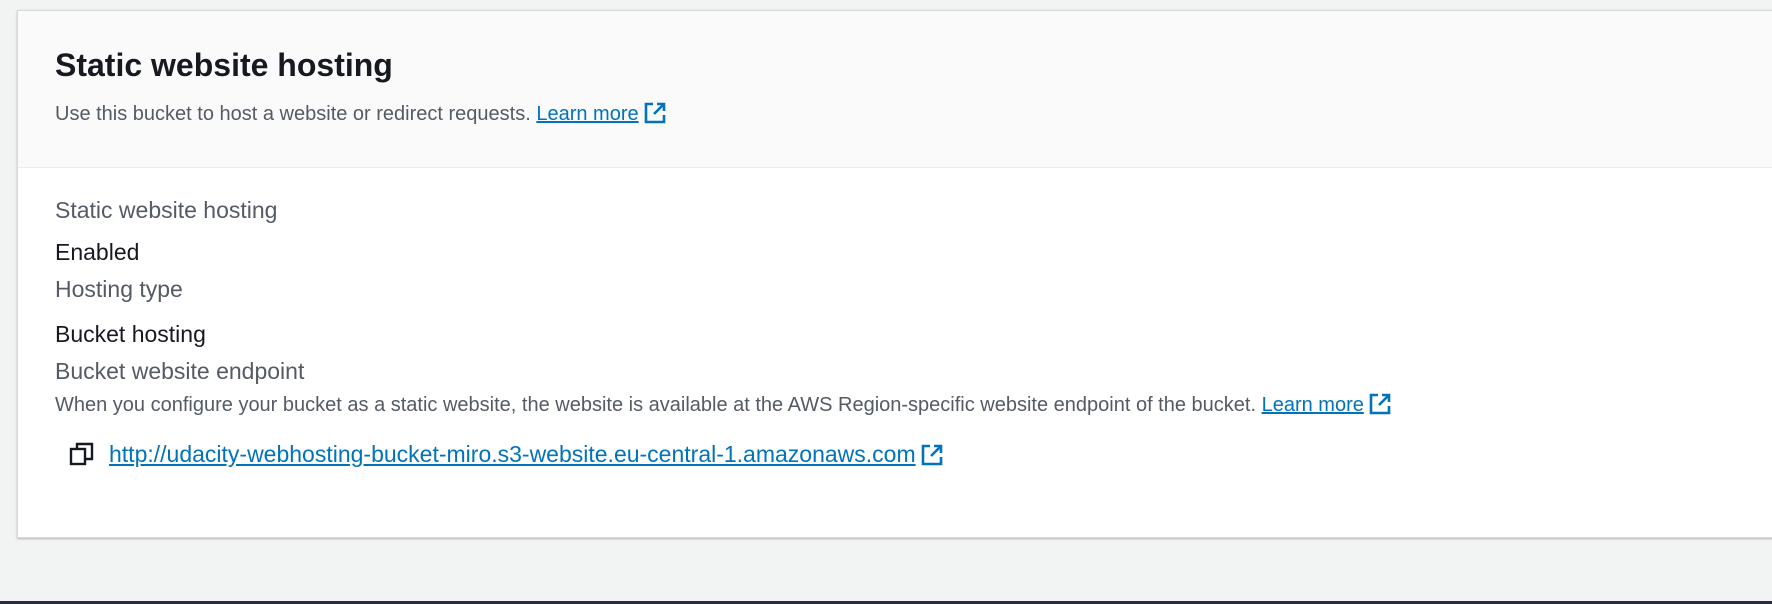 The image size is (1772, 604). Describe the element at coordinates (97, 252) in the screenshot. I see `hosting-value: Enabled` at that location.